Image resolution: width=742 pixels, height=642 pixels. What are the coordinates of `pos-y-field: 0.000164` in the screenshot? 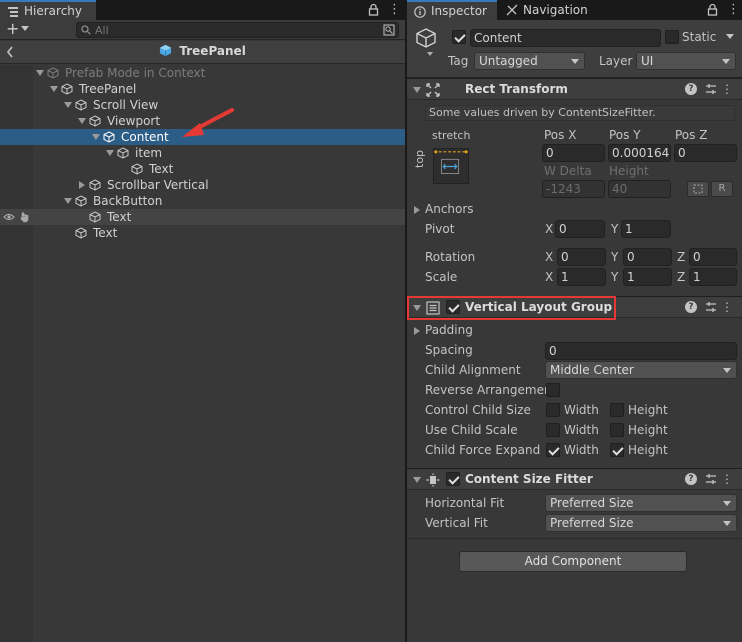 It's located at (639, 153).